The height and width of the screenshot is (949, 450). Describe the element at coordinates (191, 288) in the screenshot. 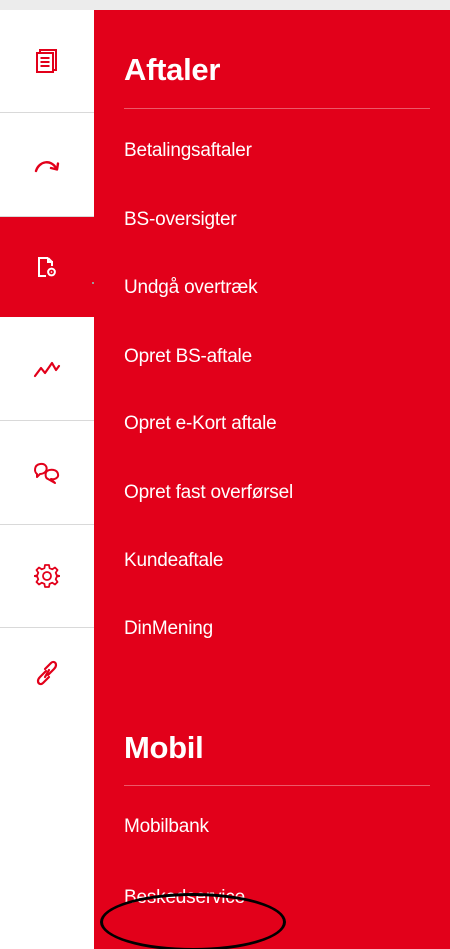

I see `menu-link-undgaa-overtraek: Undgå overtræk` at that location.